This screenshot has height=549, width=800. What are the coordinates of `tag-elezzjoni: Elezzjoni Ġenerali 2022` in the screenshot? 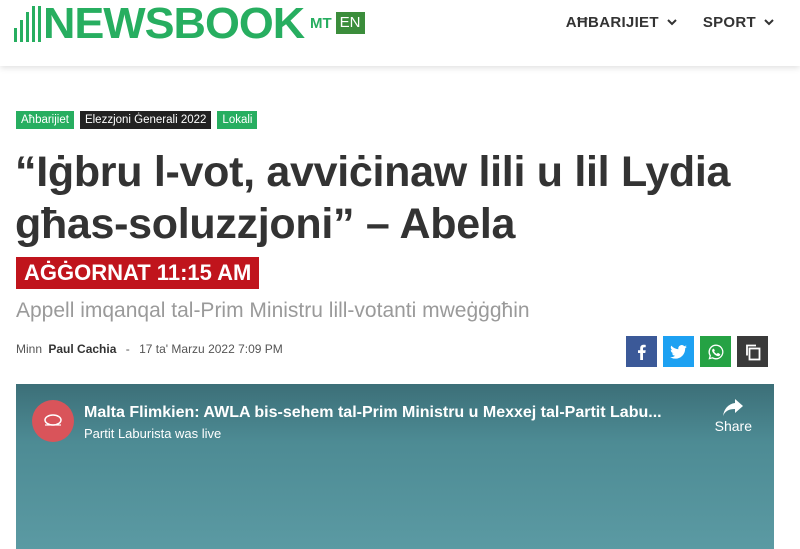 It's located at (145, 120).